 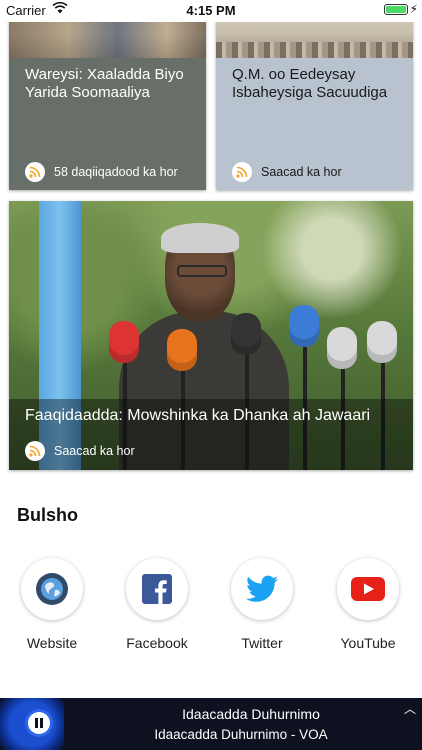 I want to click on social-twitter-circle, so click(x=262, y=589).